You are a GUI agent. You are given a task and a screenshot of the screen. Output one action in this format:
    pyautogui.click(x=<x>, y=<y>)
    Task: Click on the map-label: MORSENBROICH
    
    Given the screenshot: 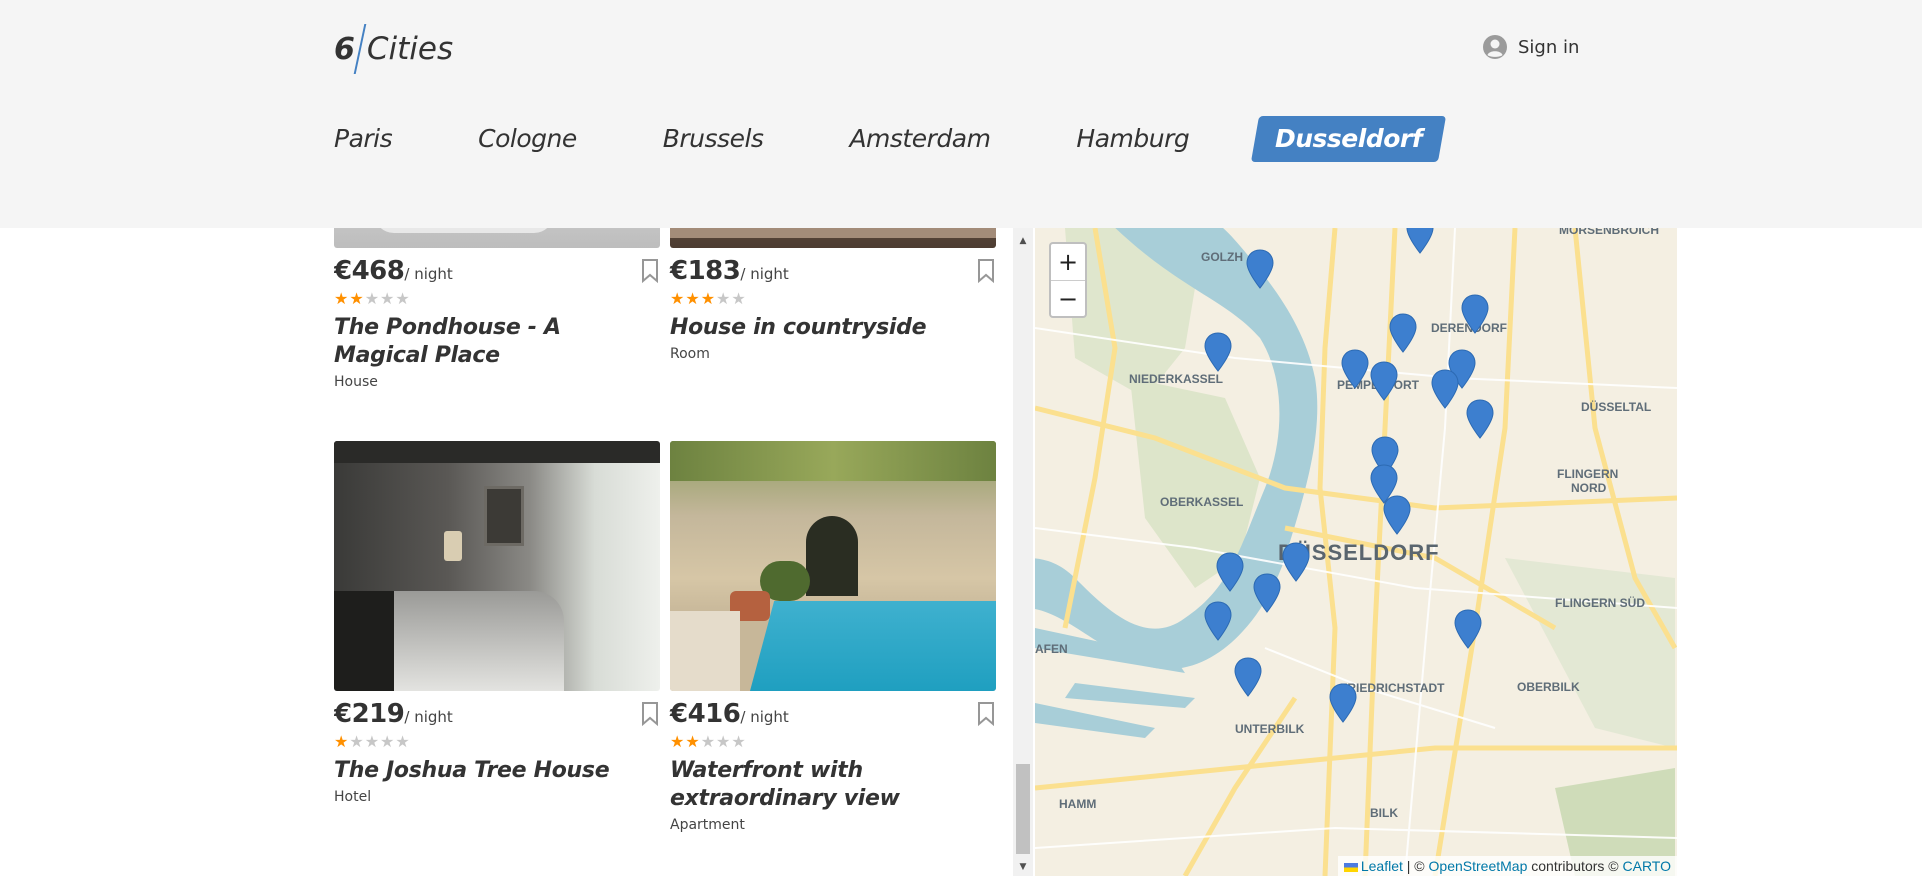 What is the action you would take?
    pyautogui.click(x=1609, y=232)
    